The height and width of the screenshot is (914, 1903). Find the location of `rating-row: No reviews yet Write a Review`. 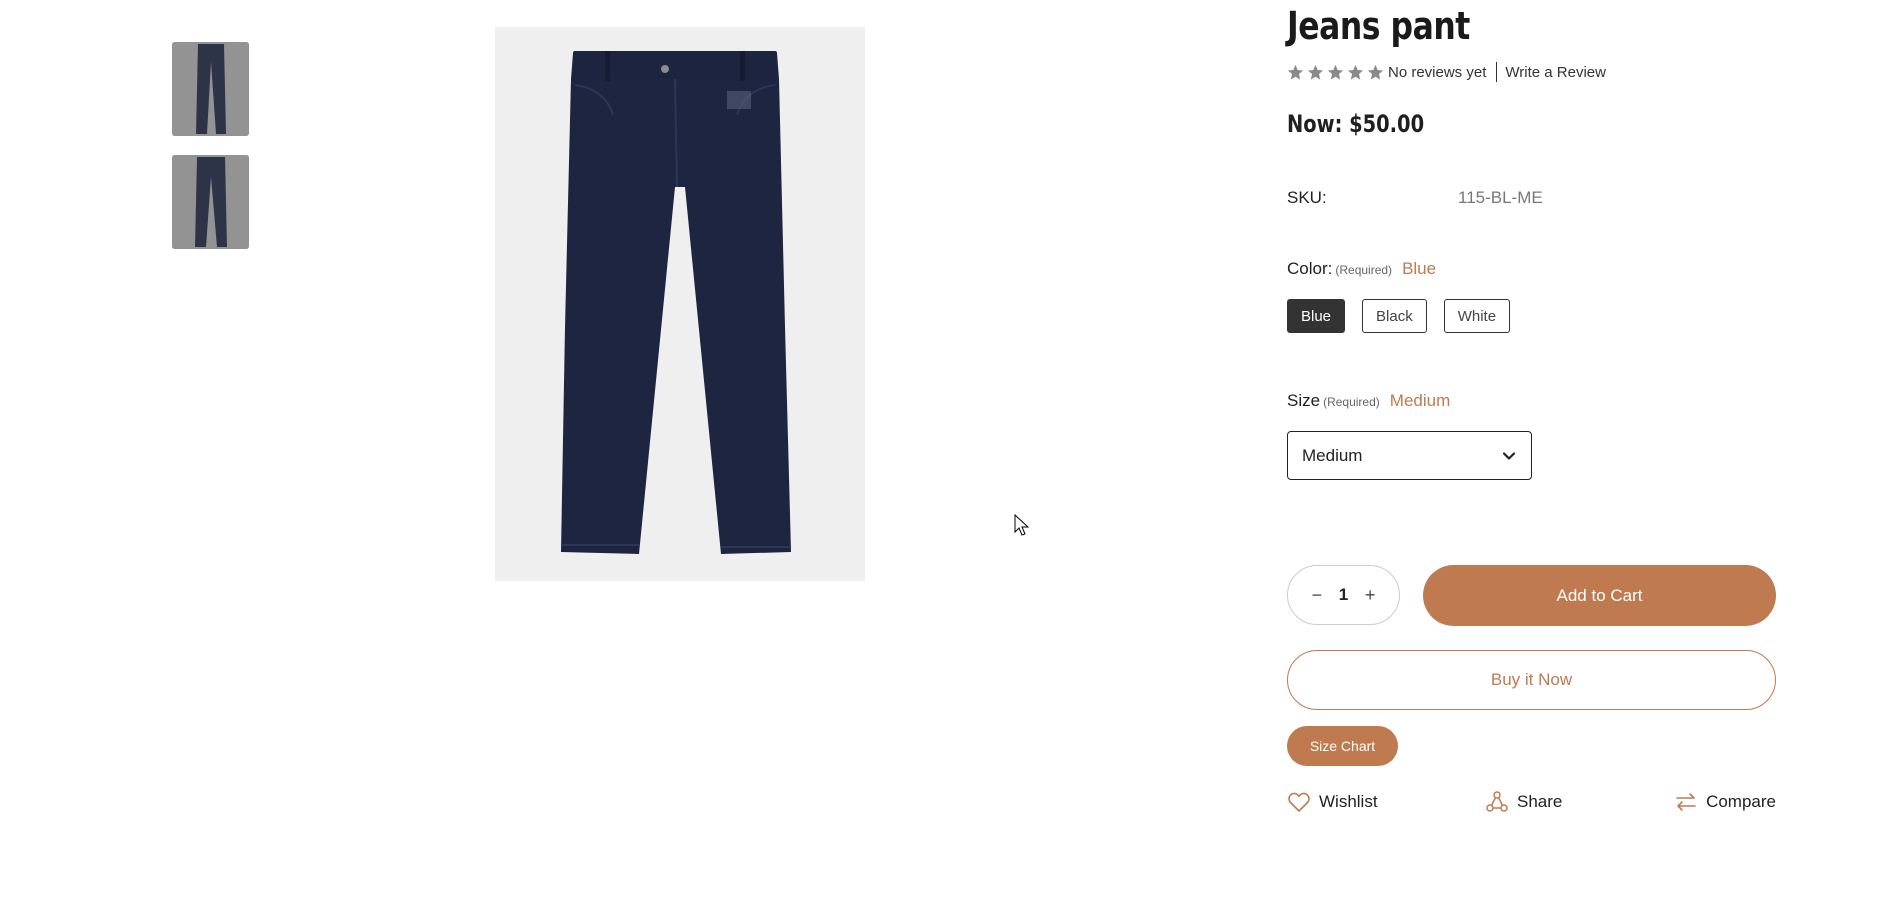

rating-row: No reviews yet Write a Review is located at coordinates (1446, 72).